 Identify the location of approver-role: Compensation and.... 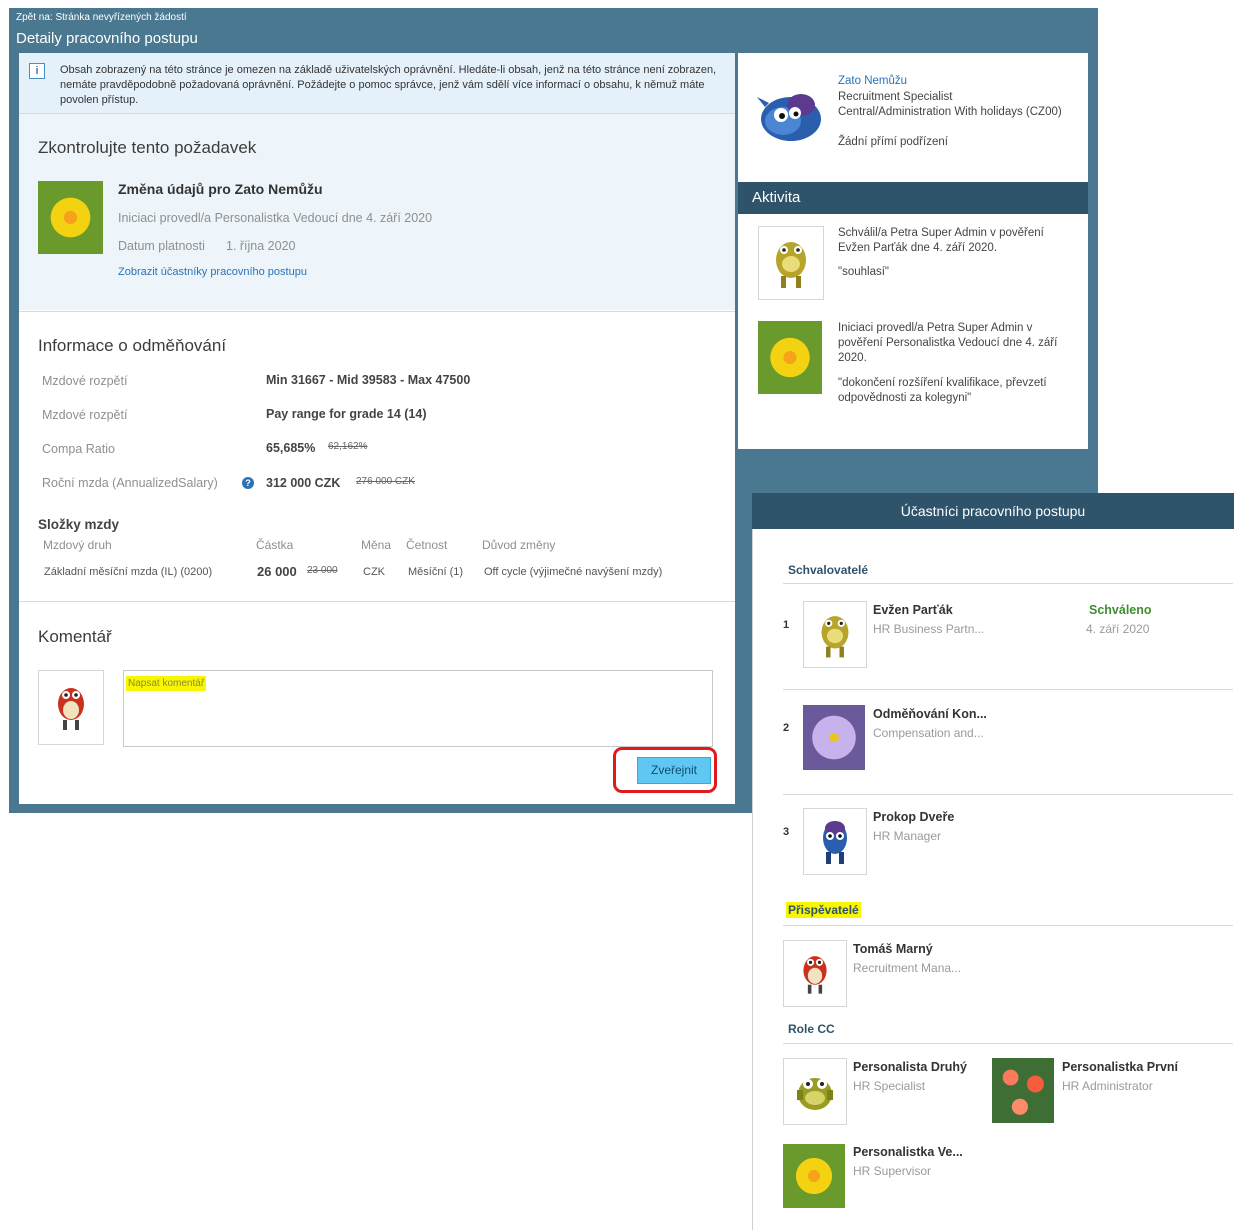
(928, 733).